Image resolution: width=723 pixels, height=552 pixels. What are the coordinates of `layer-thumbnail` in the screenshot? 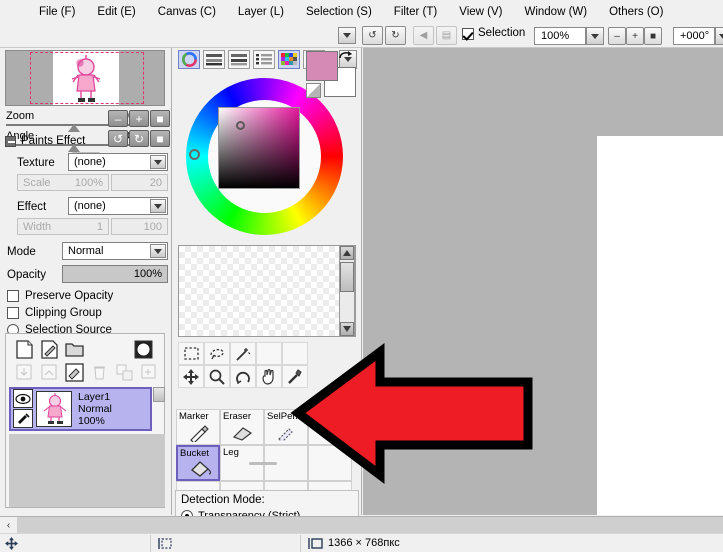 It's located at (54, 409).